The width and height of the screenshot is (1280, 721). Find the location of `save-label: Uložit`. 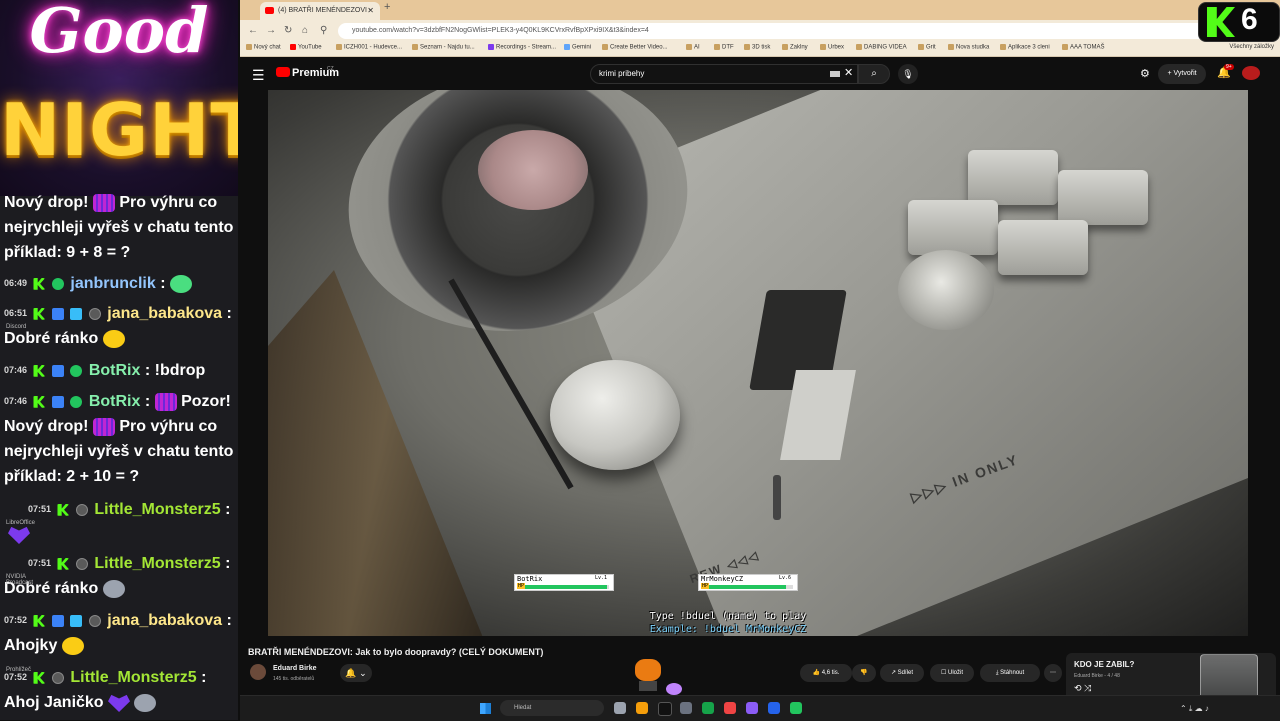

save-label: Uložit is located at coordinates (956, 673).